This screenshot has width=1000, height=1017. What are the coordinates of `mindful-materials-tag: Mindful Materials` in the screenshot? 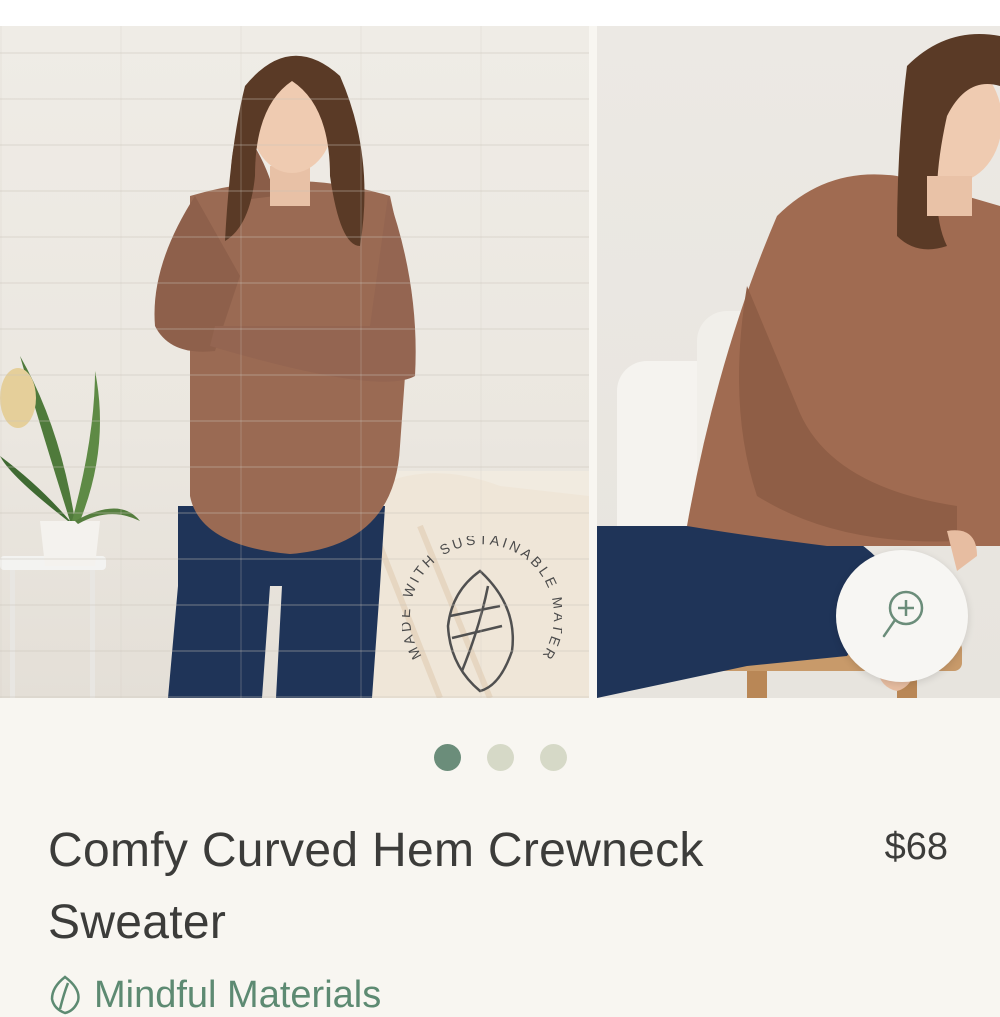 It's located at (215, 994).